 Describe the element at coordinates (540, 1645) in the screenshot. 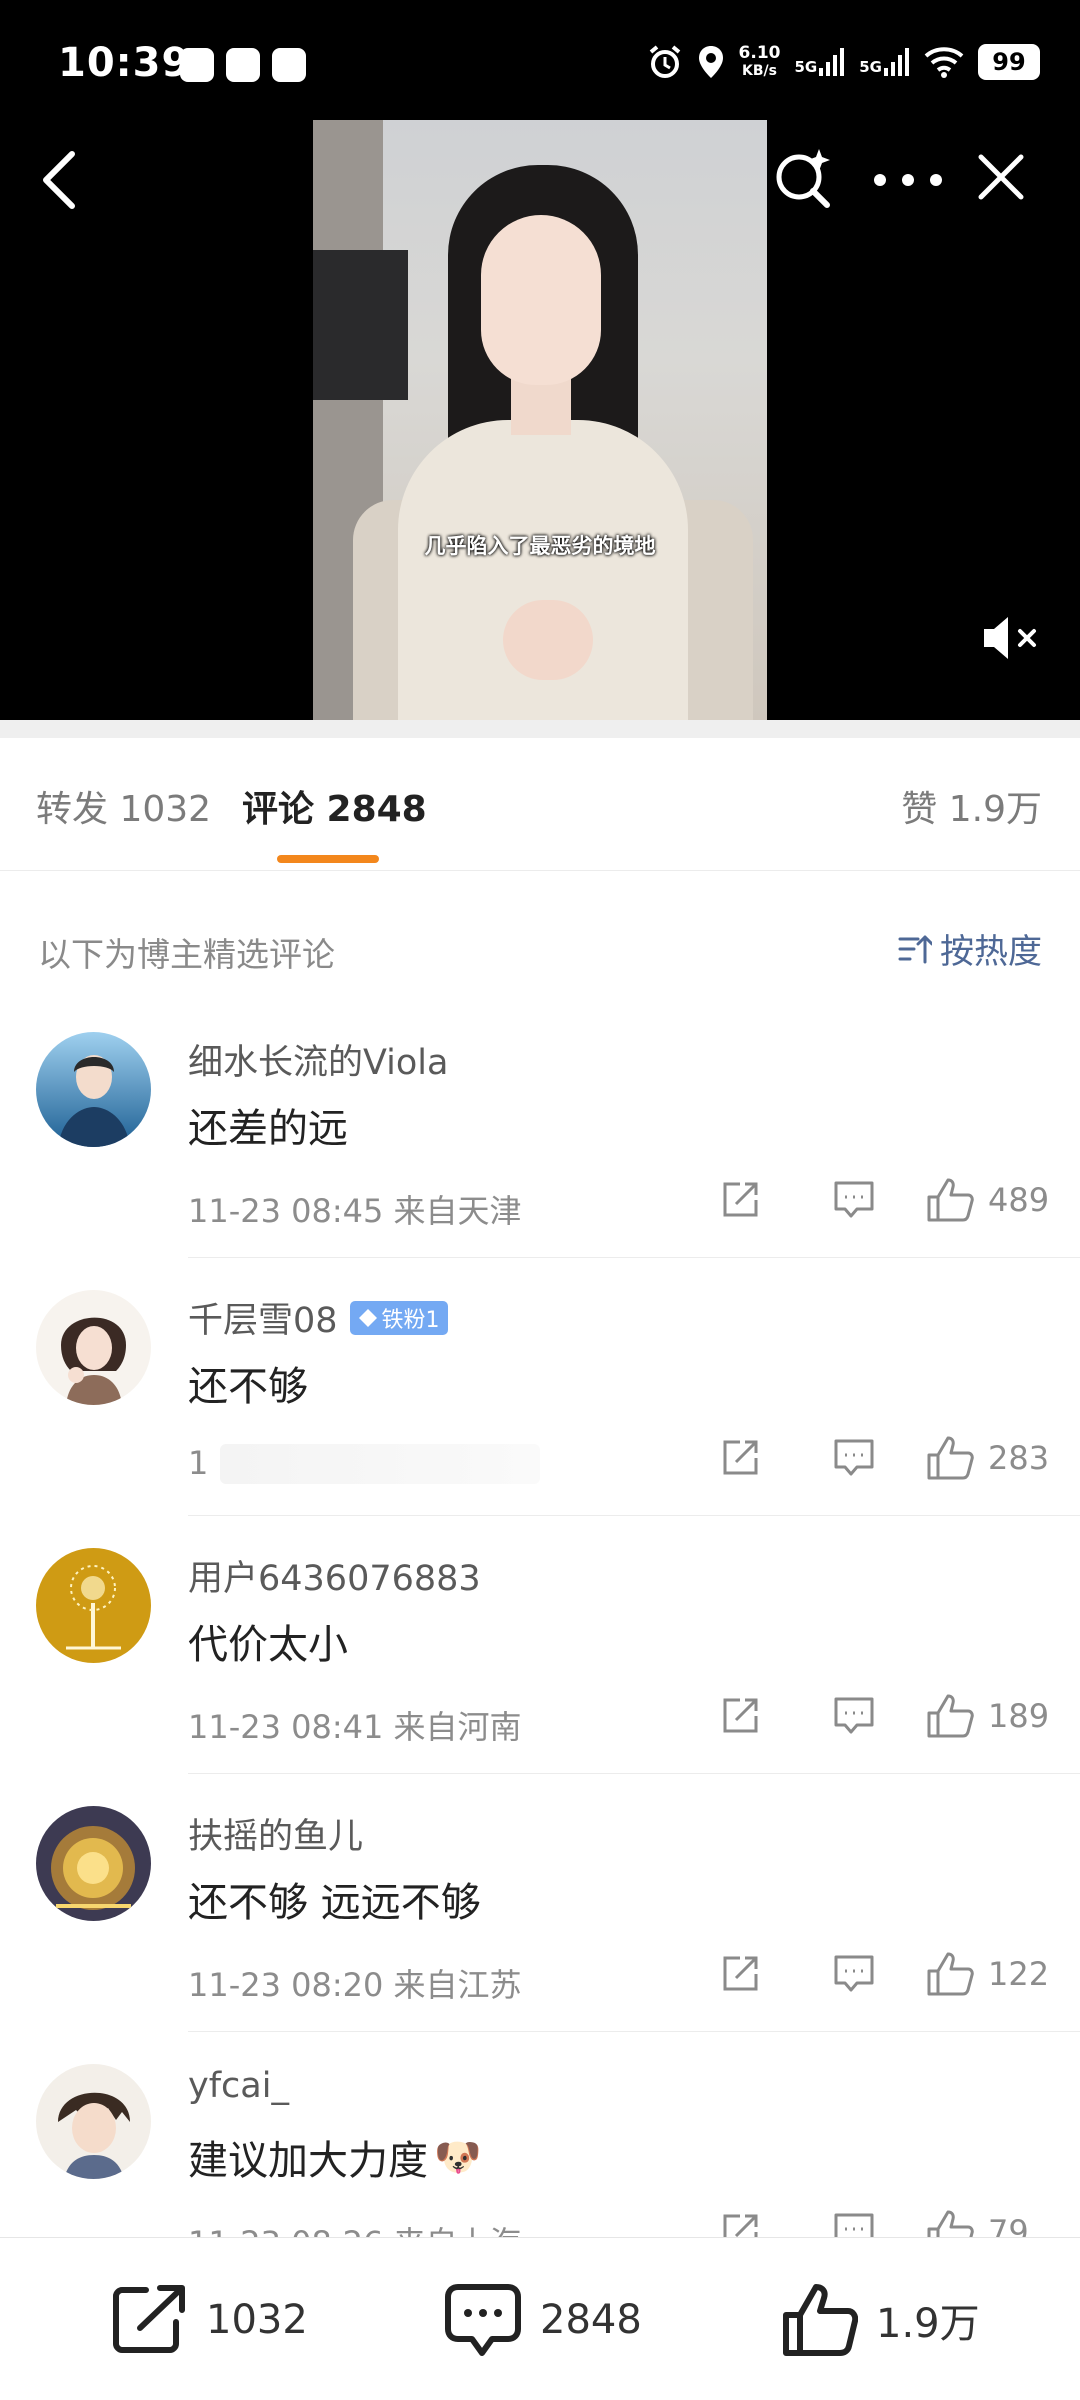

I see `comment-item: 用户6436076883 代价太小 11-23 08:41 来自河南 189` at that location.